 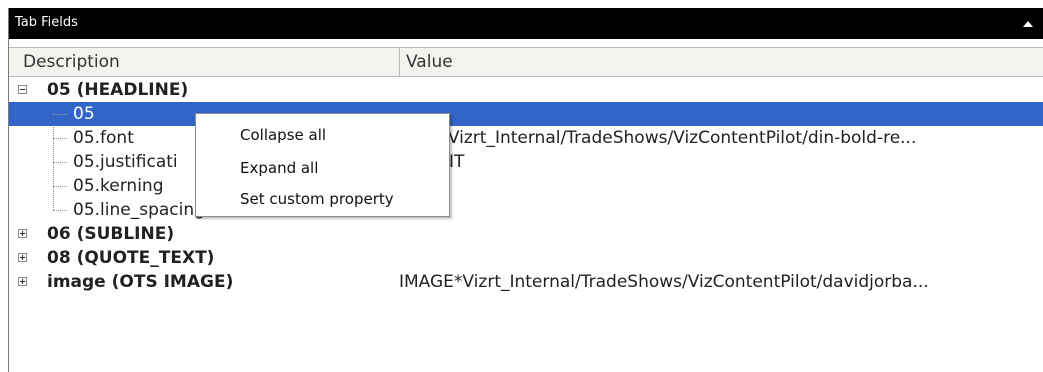 What do you see at coordinates (457, 162) in the screenshot?
I see `tree-row-value: IT` at bounding box center [457, 162].